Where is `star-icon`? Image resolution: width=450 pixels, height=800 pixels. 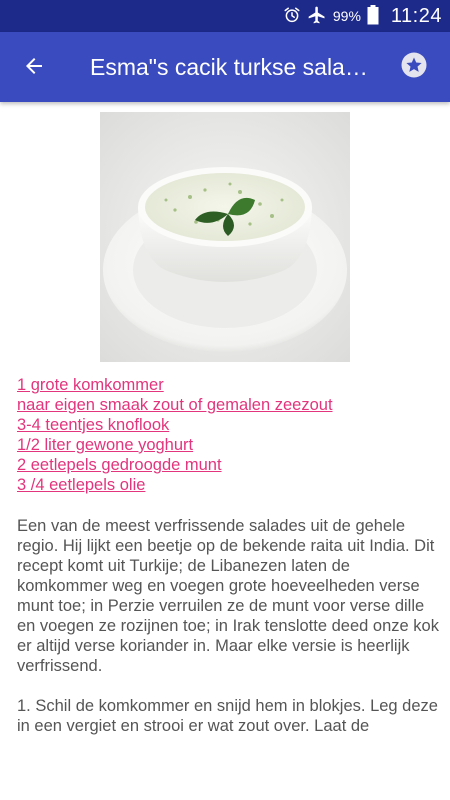 star-icon is located at coordinates (414, 67).